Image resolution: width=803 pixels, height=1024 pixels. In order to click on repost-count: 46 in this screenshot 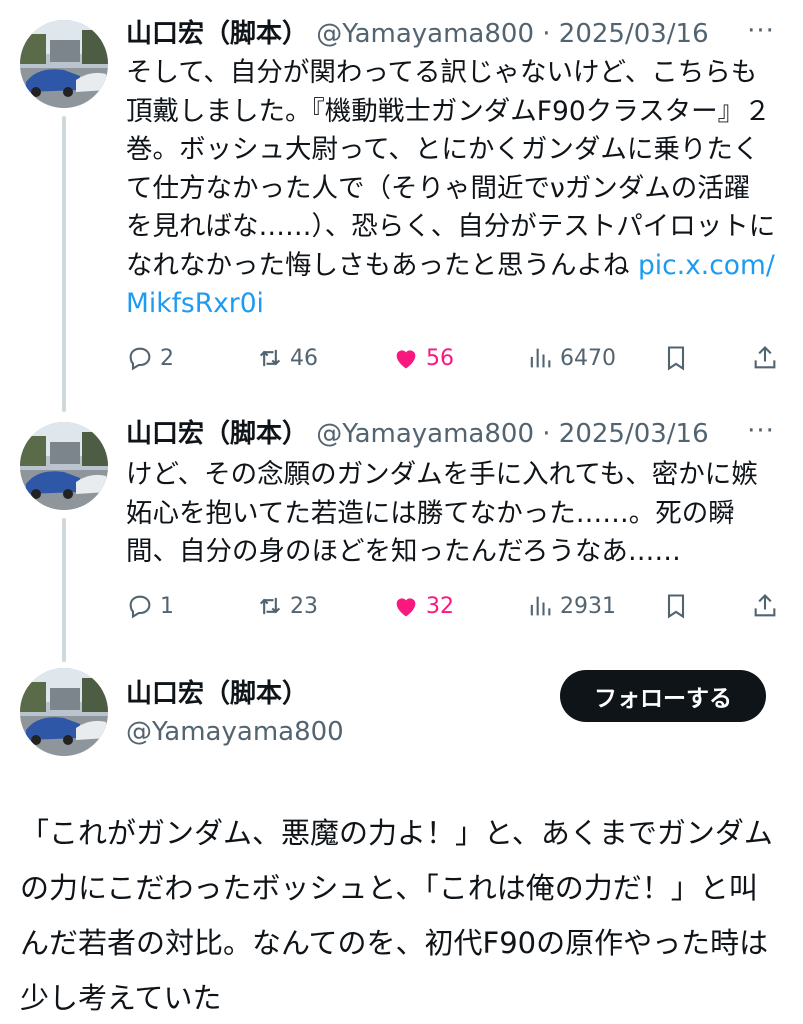, I will do `click(304, 358)`.